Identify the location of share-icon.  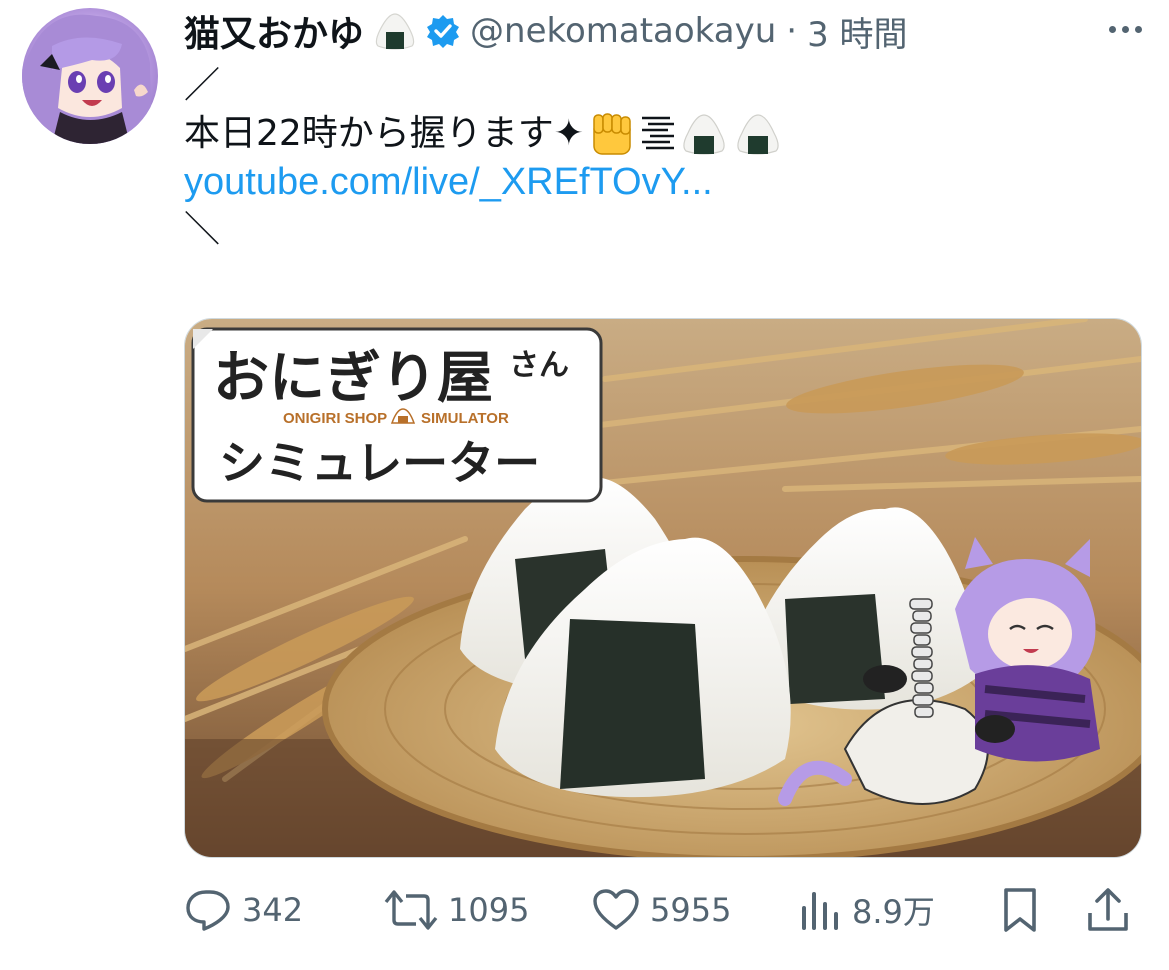
(1108, 909).